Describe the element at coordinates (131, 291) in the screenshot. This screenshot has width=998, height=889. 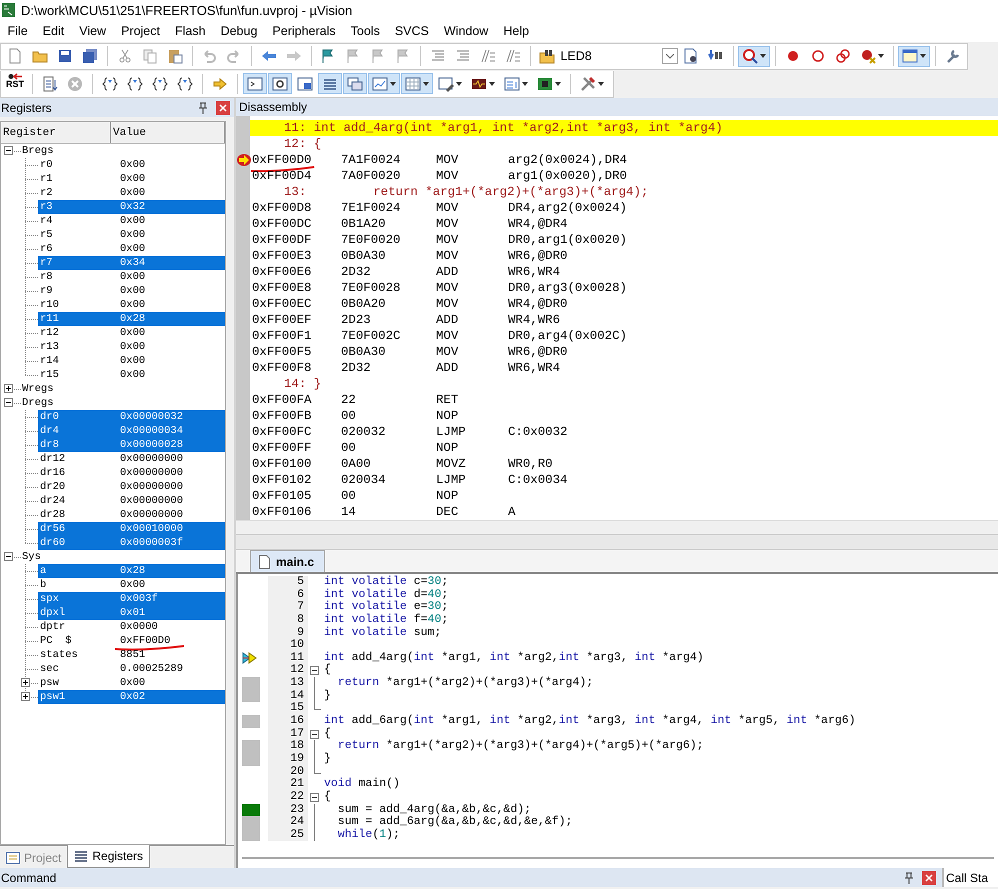
I see `register-row: r9 0x00` at that location.